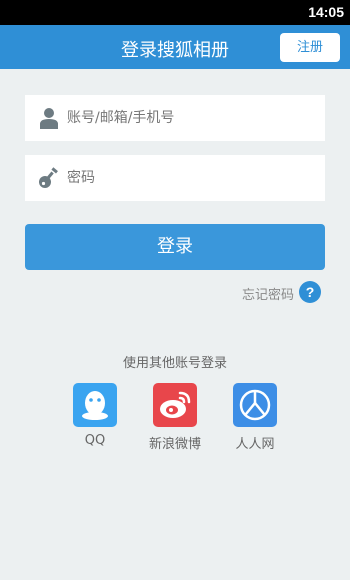 The image size is (350, 580). I want to click on qq-login-button: QQ, so click(95, 419).